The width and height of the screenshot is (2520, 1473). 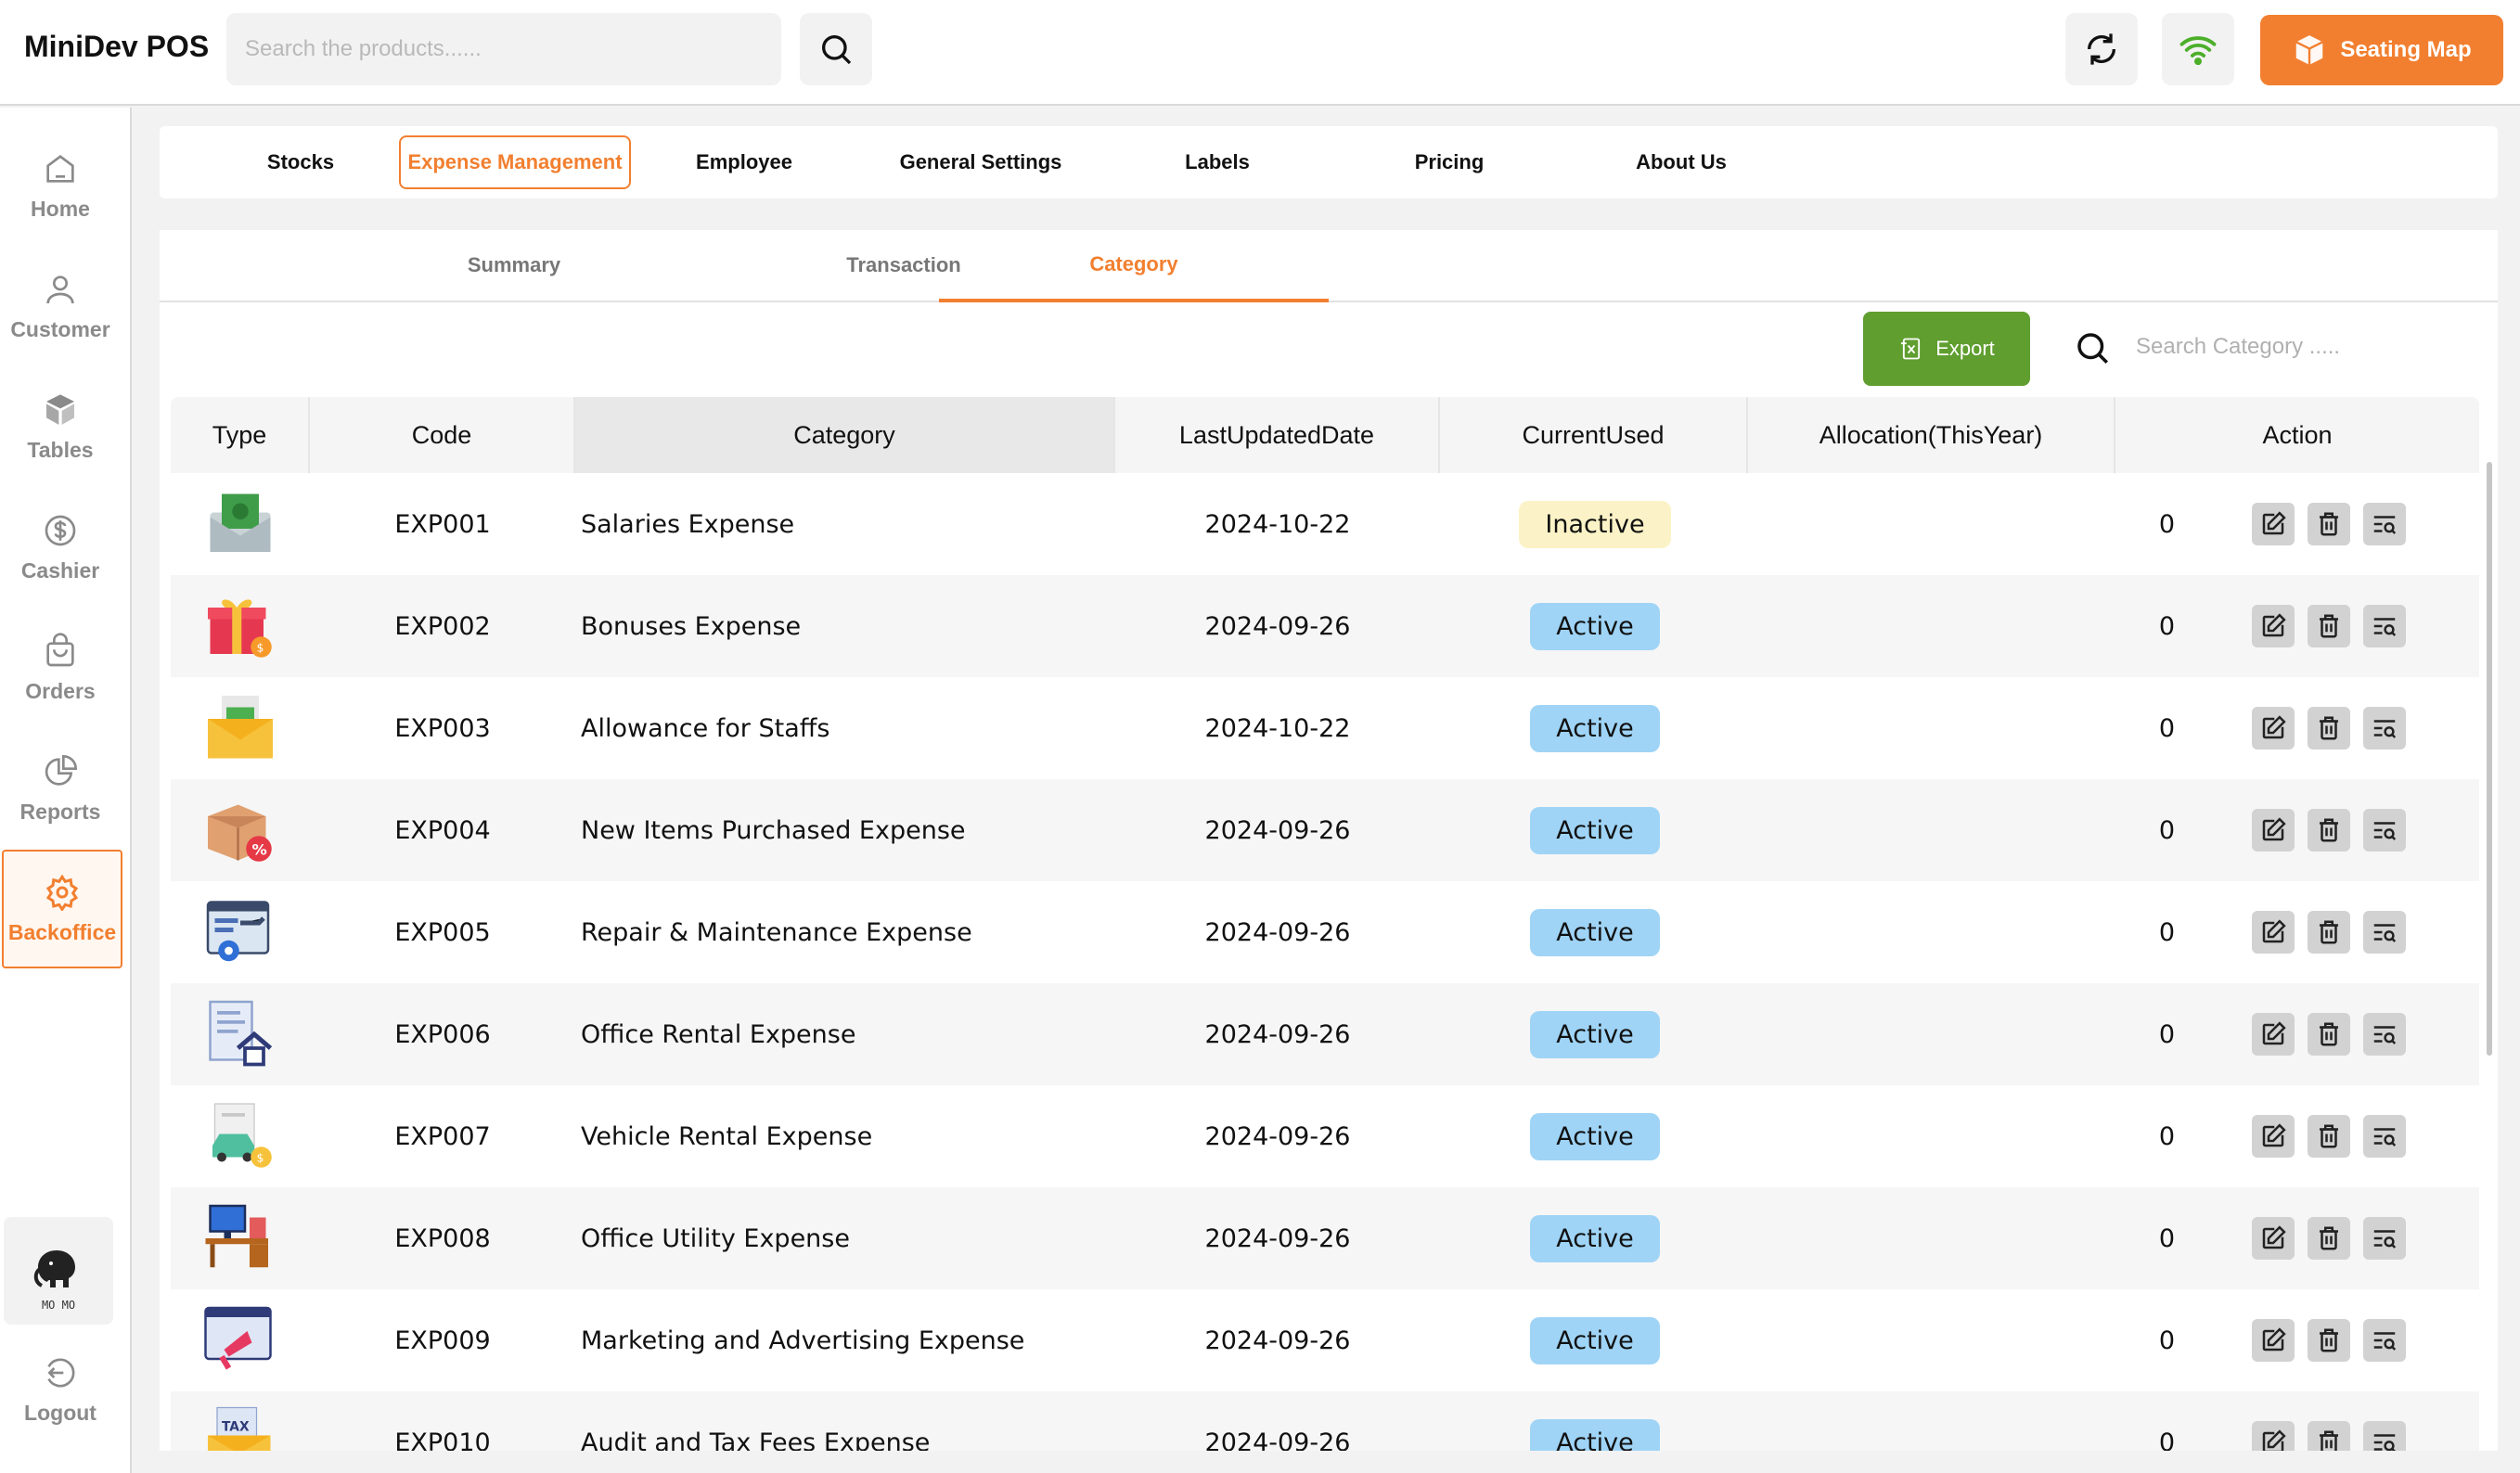 I want to click on category-search-input, so click(x=2275, y=347).